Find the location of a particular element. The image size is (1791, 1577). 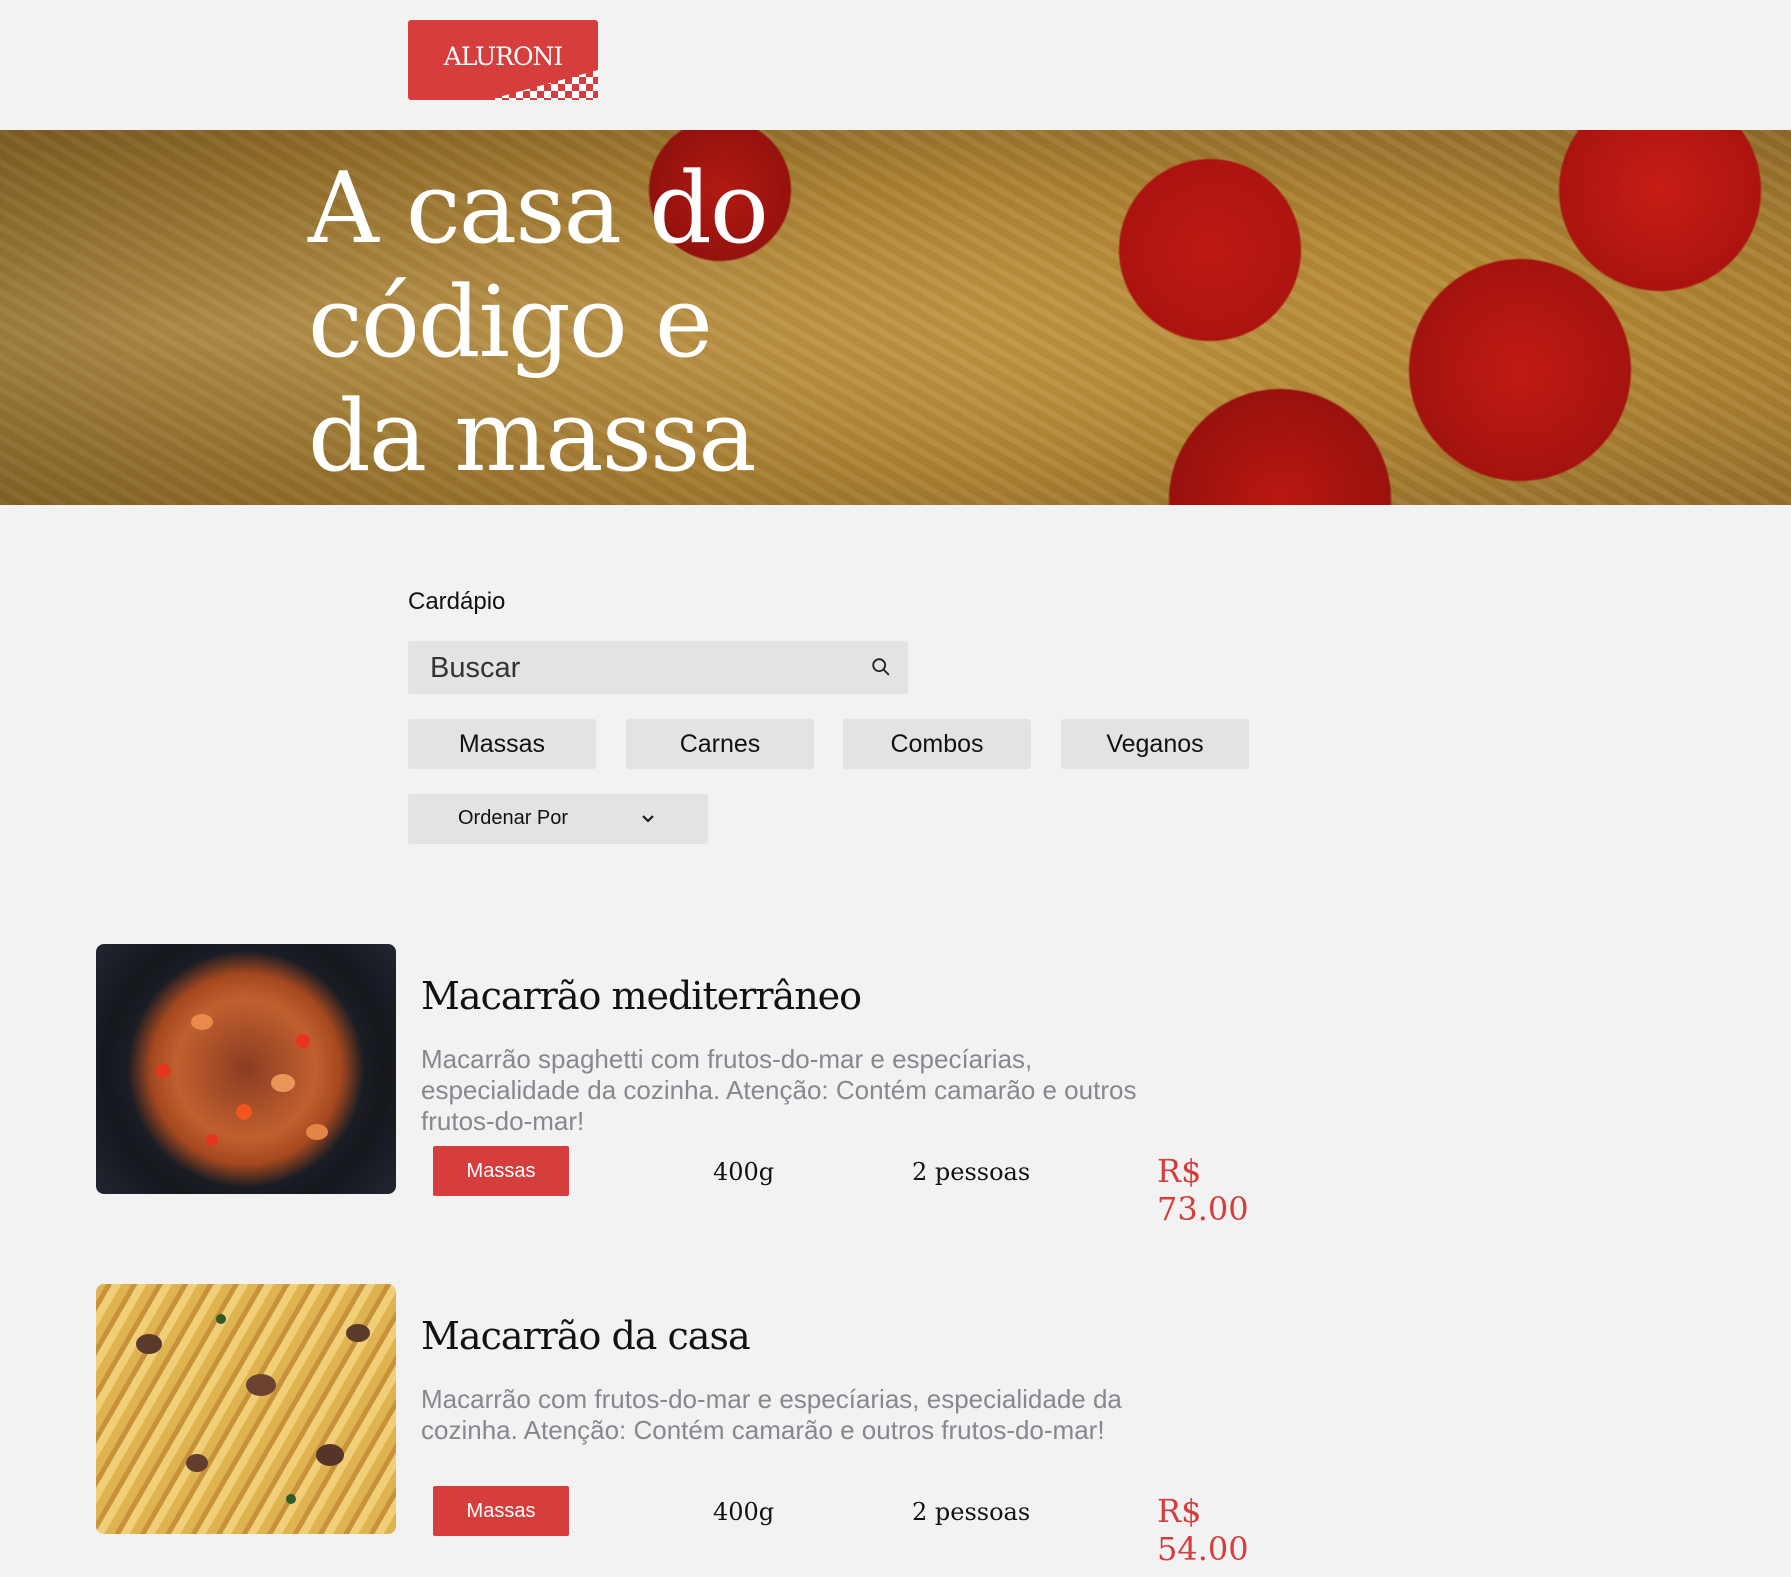

search-icon is located at coordinates (881, 667).